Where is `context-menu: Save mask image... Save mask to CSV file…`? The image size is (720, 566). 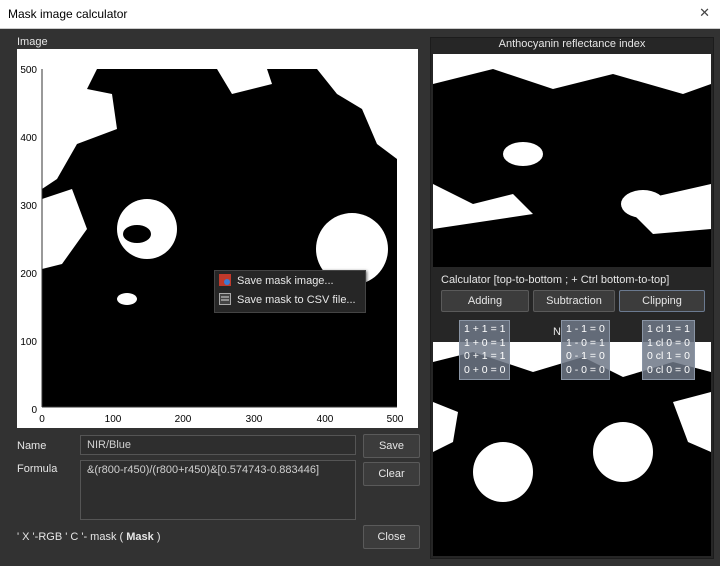 context-menu: Save mask image... Save mask to CSV file… is located at coordinates (290, 291).